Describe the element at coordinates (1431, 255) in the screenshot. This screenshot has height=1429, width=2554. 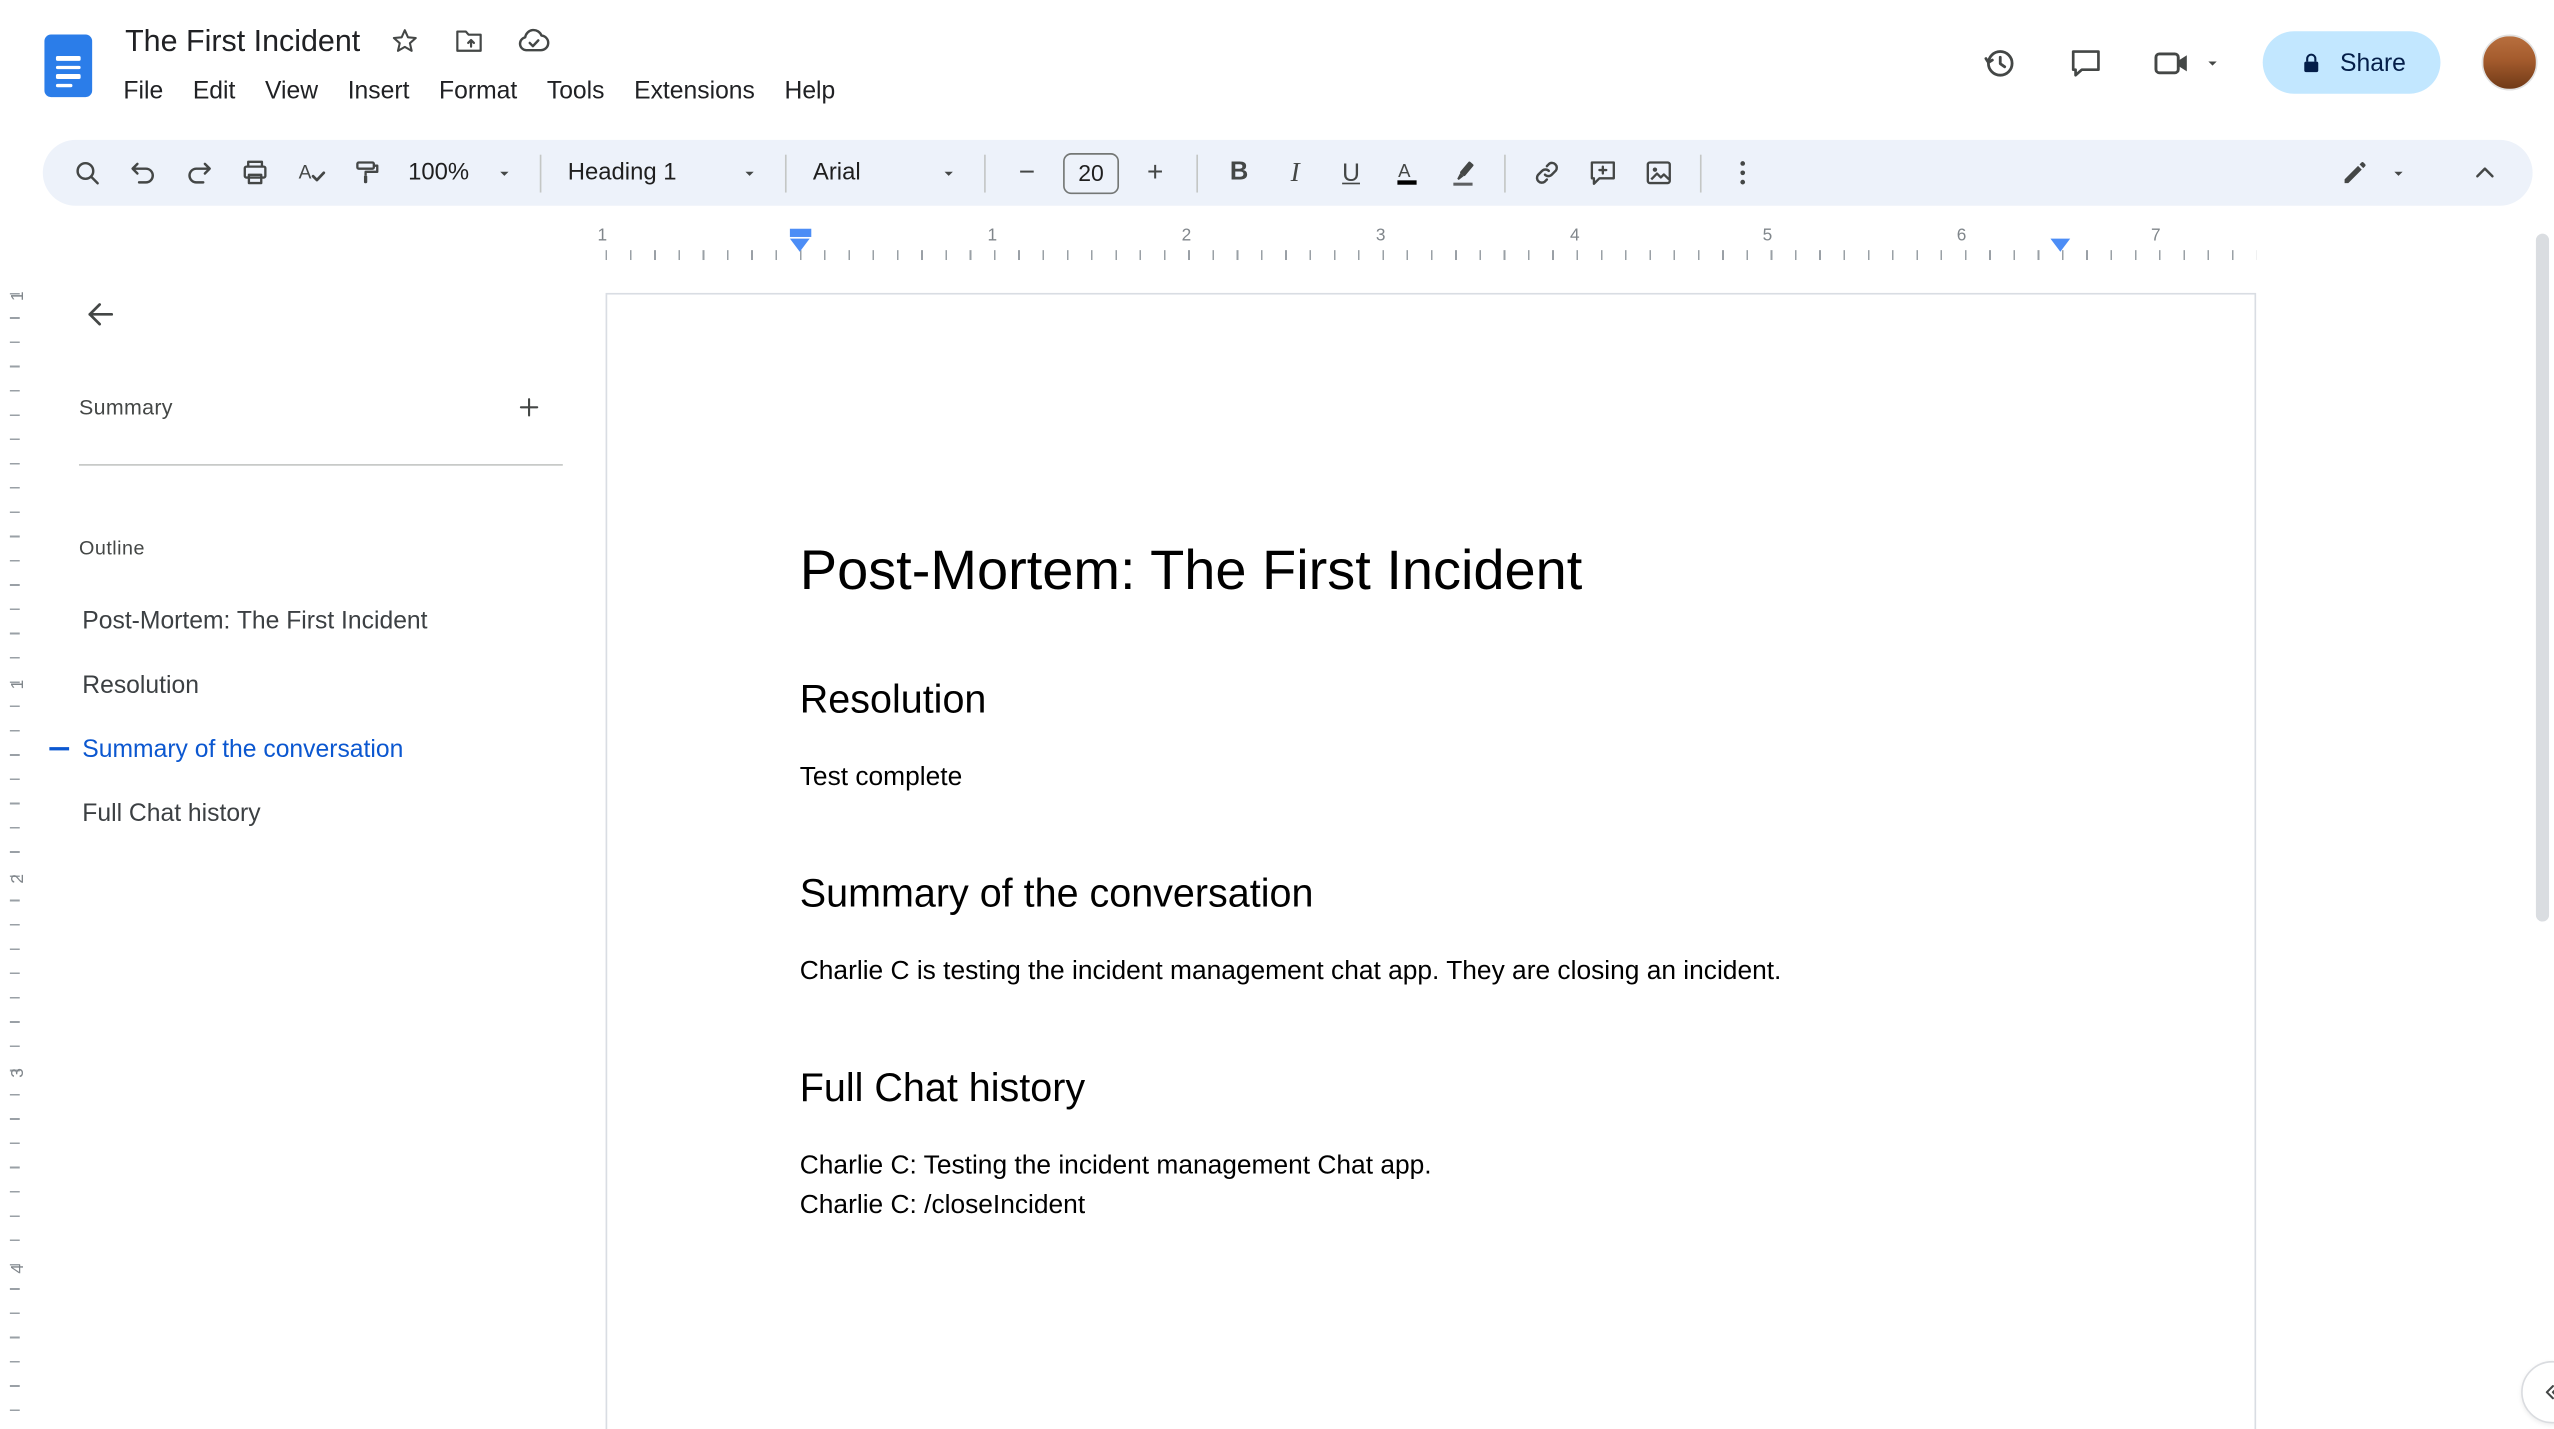
I see `ruler-ticks` at that location.